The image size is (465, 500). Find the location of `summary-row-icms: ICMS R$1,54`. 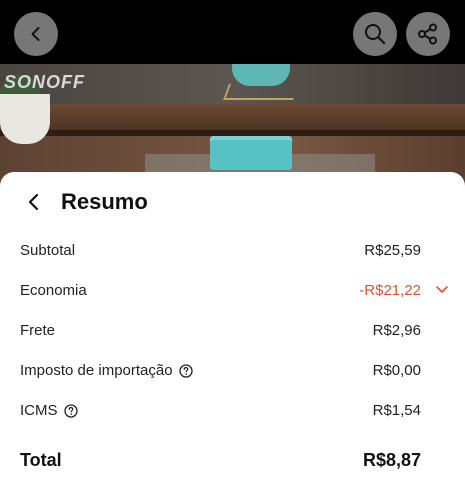

summary-row-icms: ICMS R$1,54 is located at coordinates (232, 411).